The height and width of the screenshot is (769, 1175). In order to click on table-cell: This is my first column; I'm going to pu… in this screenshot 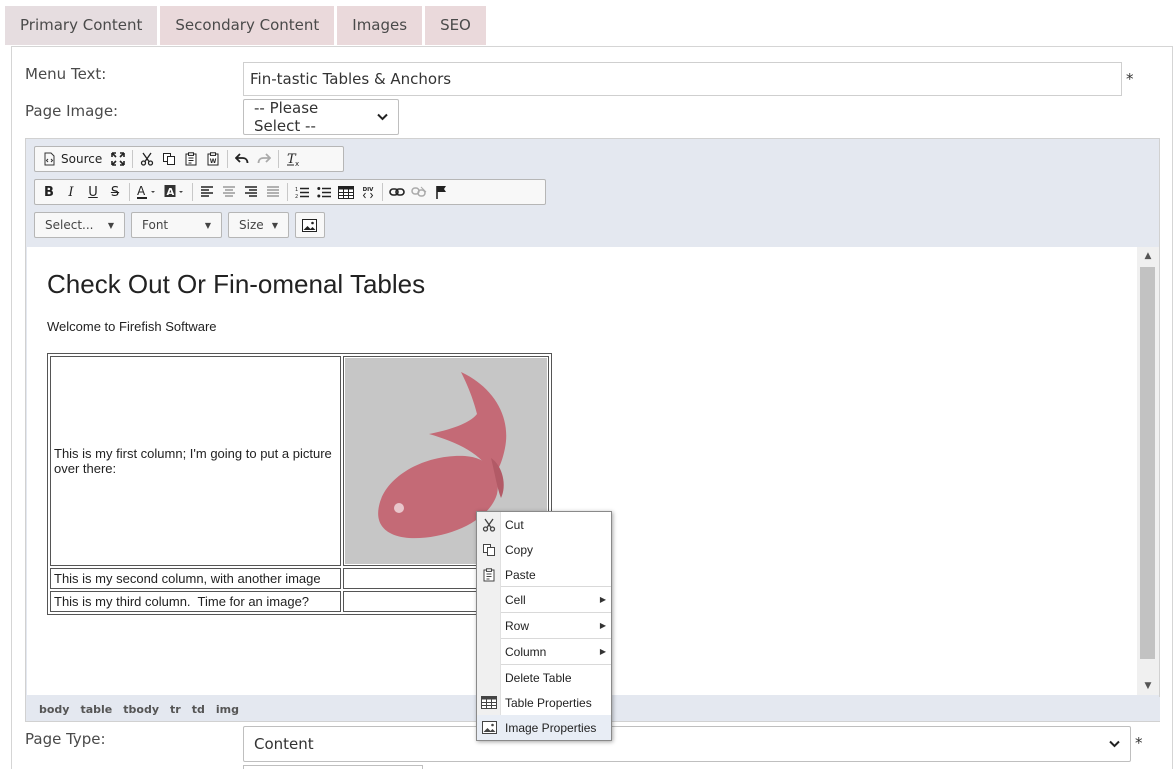, I will do `click(195, 461)`.